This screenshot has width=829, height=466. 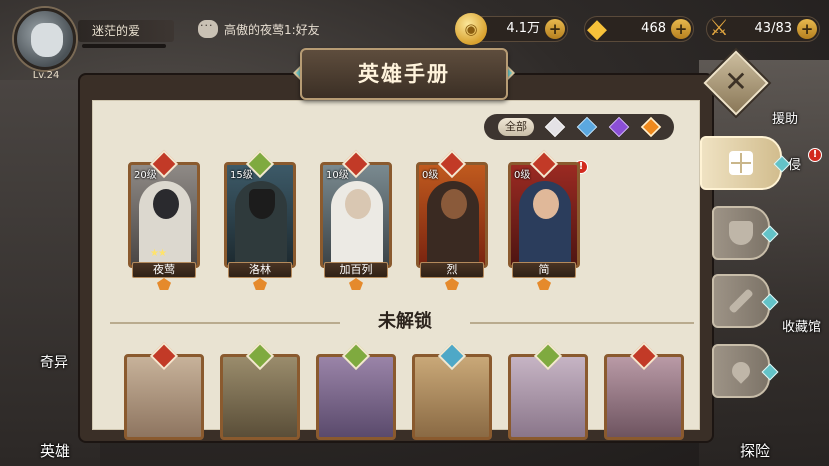 What do you see at coordinates (314, 29) in the screenshot?
I see `chat-message: 高傲的夜莺1:好友` at bounding box center [314, 29].